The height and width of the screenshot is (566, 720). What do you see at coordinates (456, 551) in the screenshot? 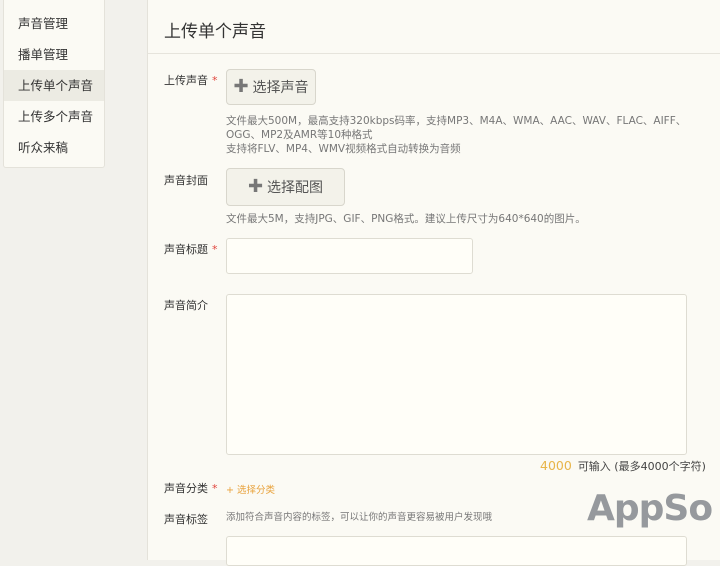
I see `tags-input` at bounding box center [456, 551].